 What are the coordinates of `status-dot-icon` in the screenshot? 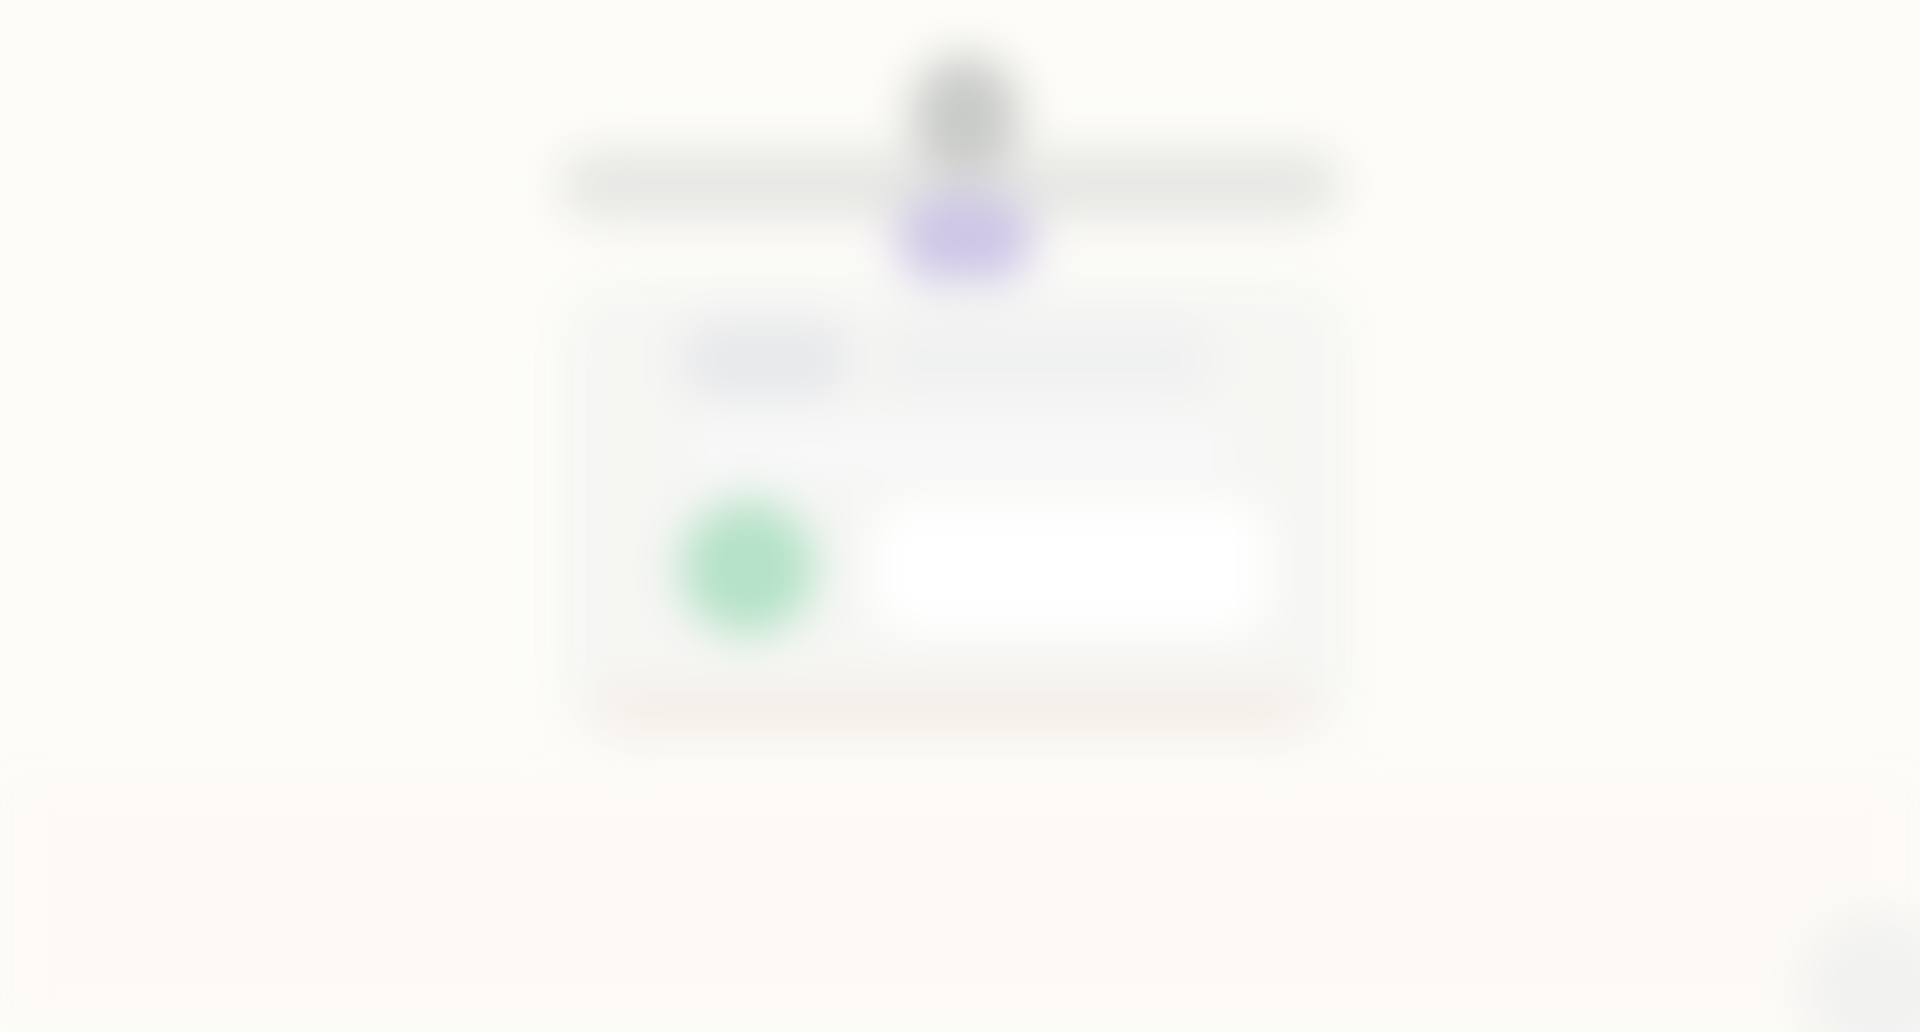 It's located at (747, 567).